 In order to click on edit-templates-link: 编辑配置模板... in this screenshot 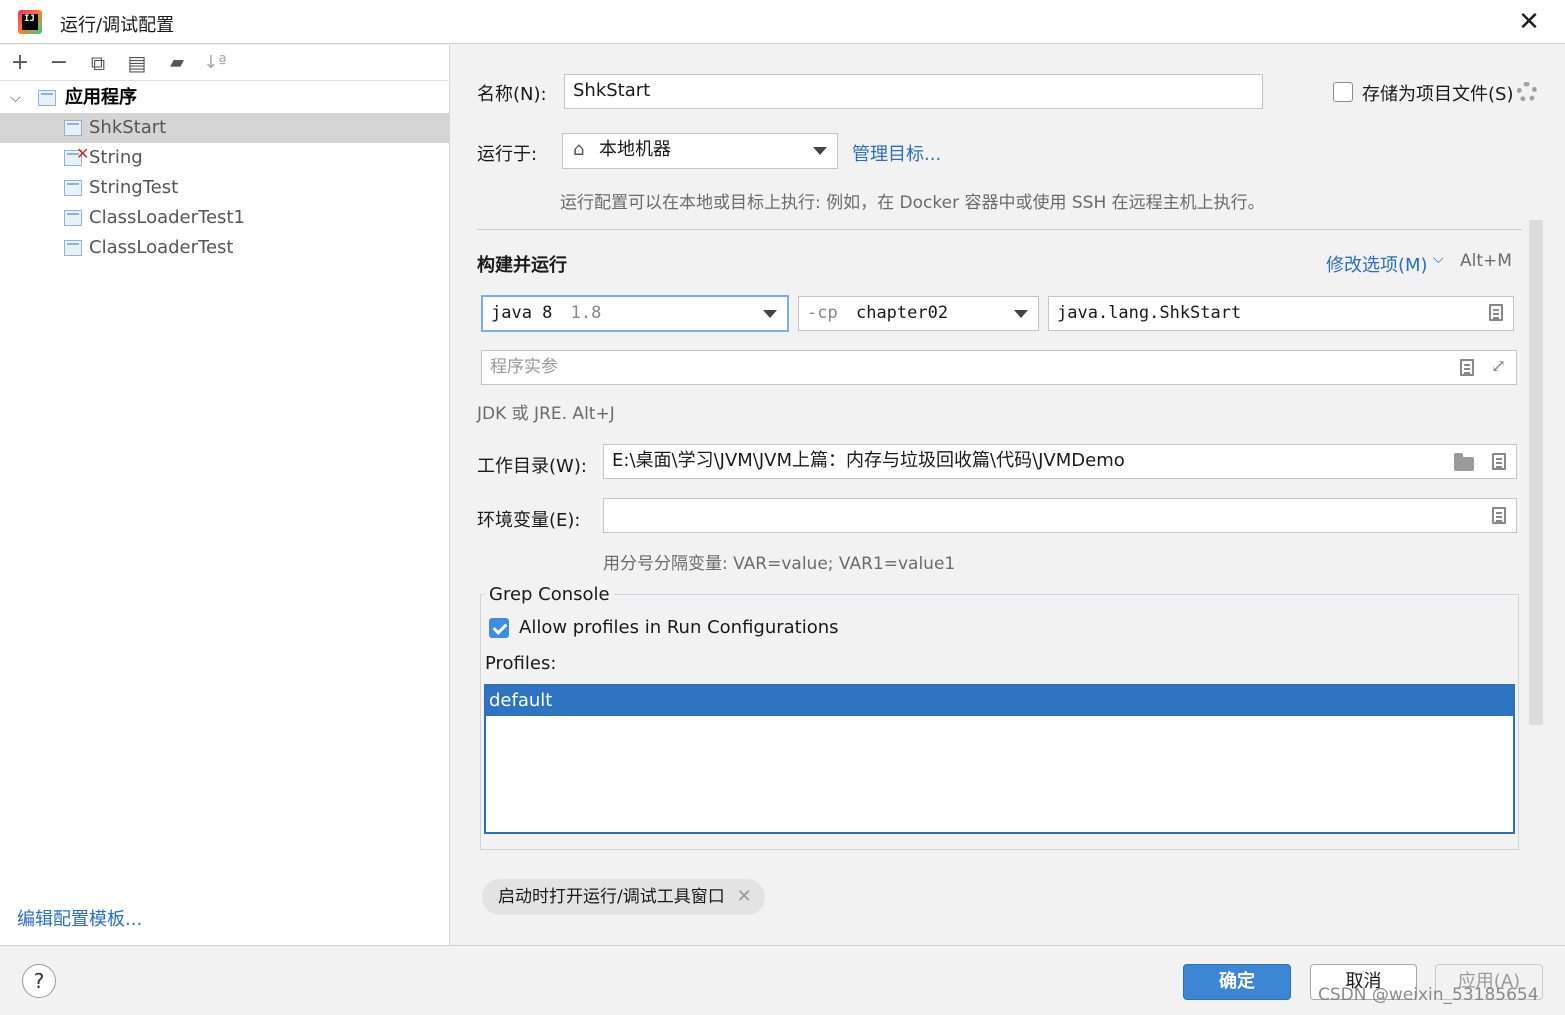, I will do `click(79, 918)`.